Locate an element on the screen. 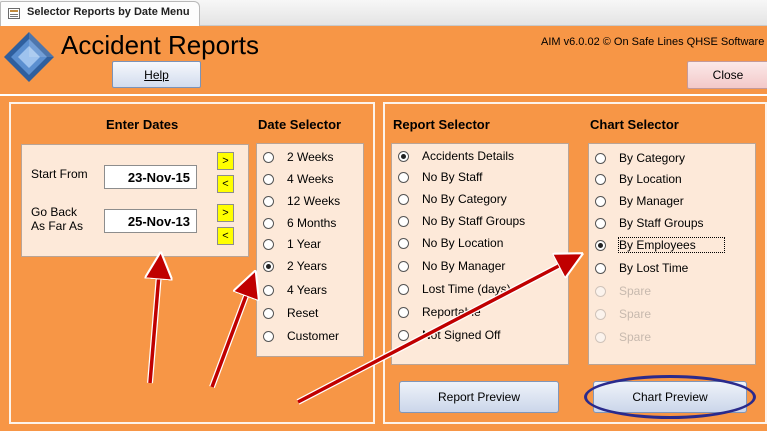  date-option: 4 Weeks is located at coordinates (298, 179).